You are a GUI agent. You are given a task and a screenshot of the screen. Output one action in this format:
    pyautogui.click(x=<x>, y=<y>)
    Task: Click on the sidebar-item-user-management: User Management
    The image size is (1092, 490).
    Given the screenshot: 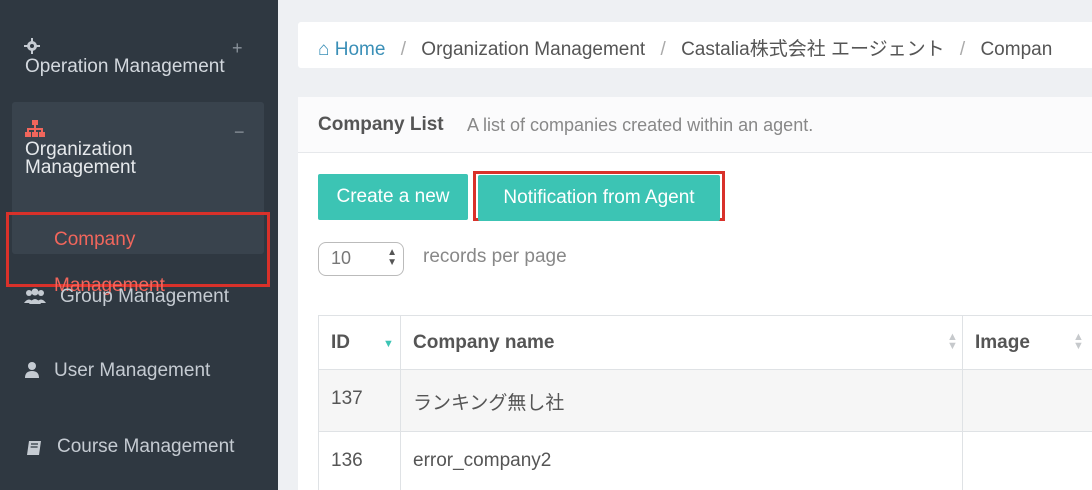 What is the action you would take?
    pyautogui.click(x=139, y=372)
    